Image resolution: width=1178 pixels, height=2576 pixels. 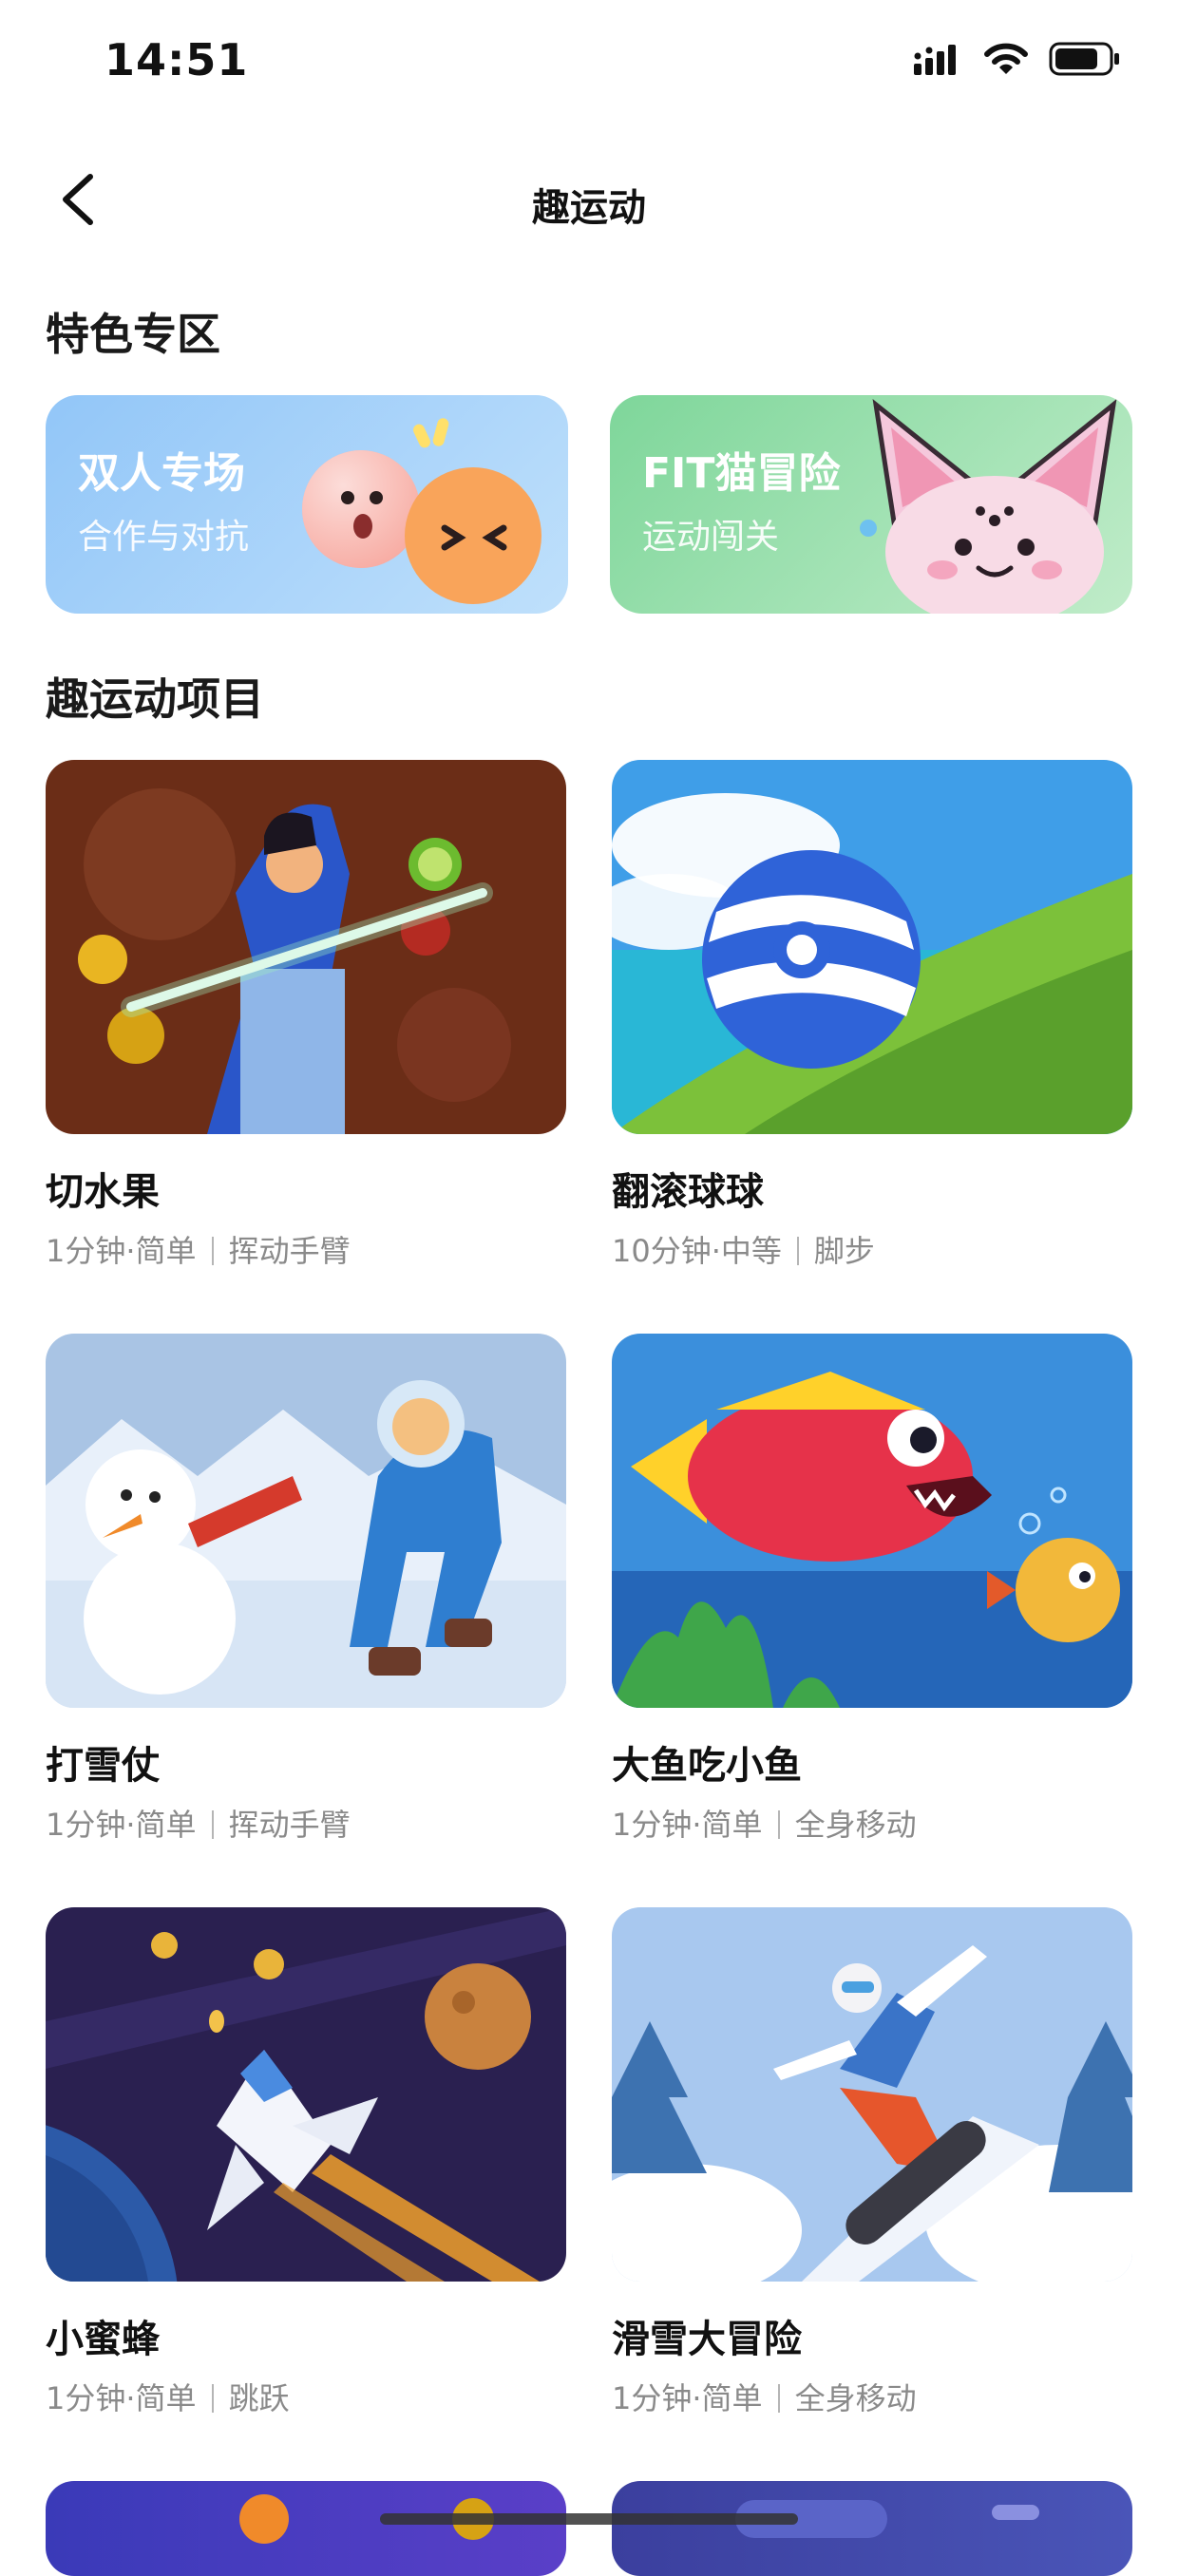 I want to click on status-icons, so click(x=1017, y=59).